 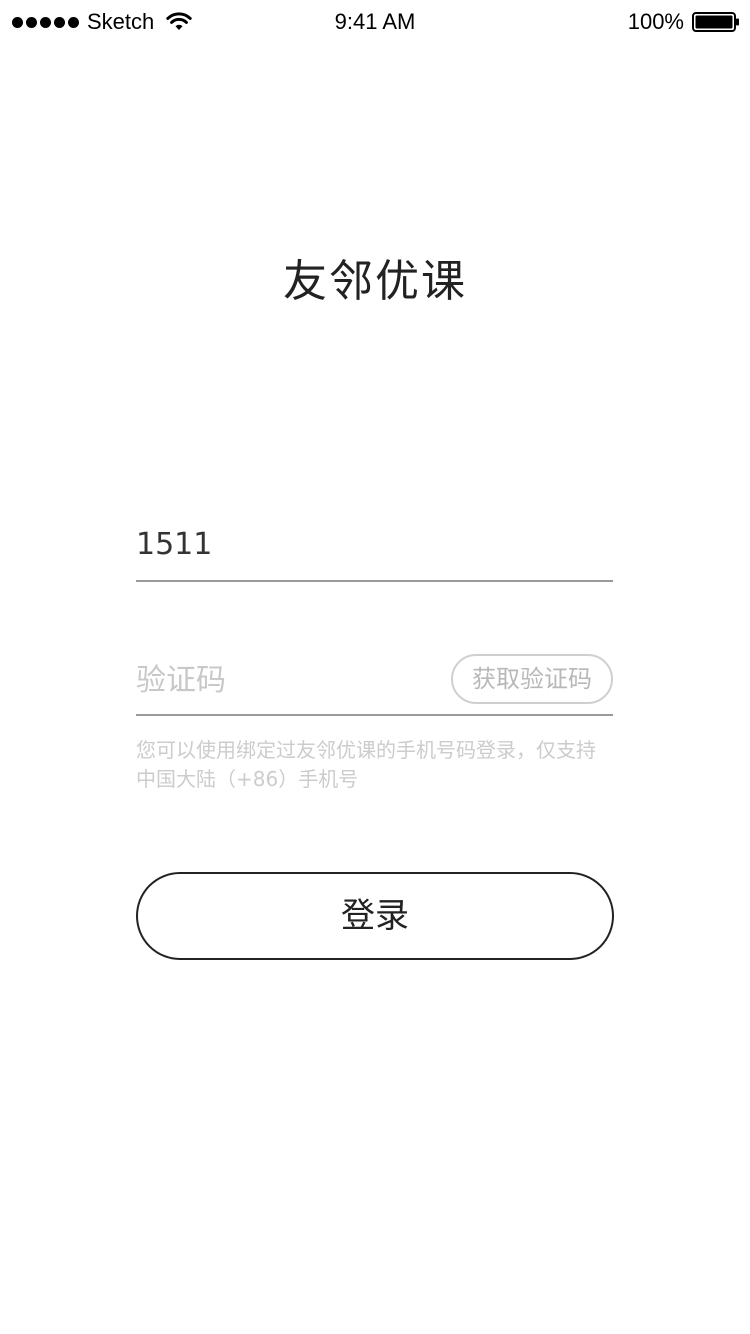 What do you see at coordinates (375, 916) in the screenshot?
I see `login-button: 登录` at bounding box center [375, 916].